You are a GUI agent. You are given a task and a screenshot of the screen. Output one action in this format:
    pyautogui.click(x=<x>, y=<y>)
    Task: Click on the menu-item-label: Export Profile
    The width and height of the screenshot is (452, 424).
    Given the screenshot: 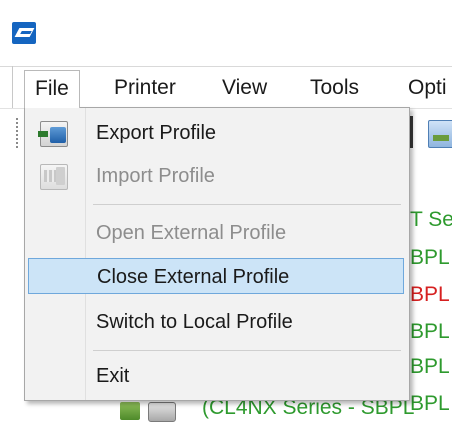 What is the action you would take?
    pyautogui.click(x=156, y=133)
    